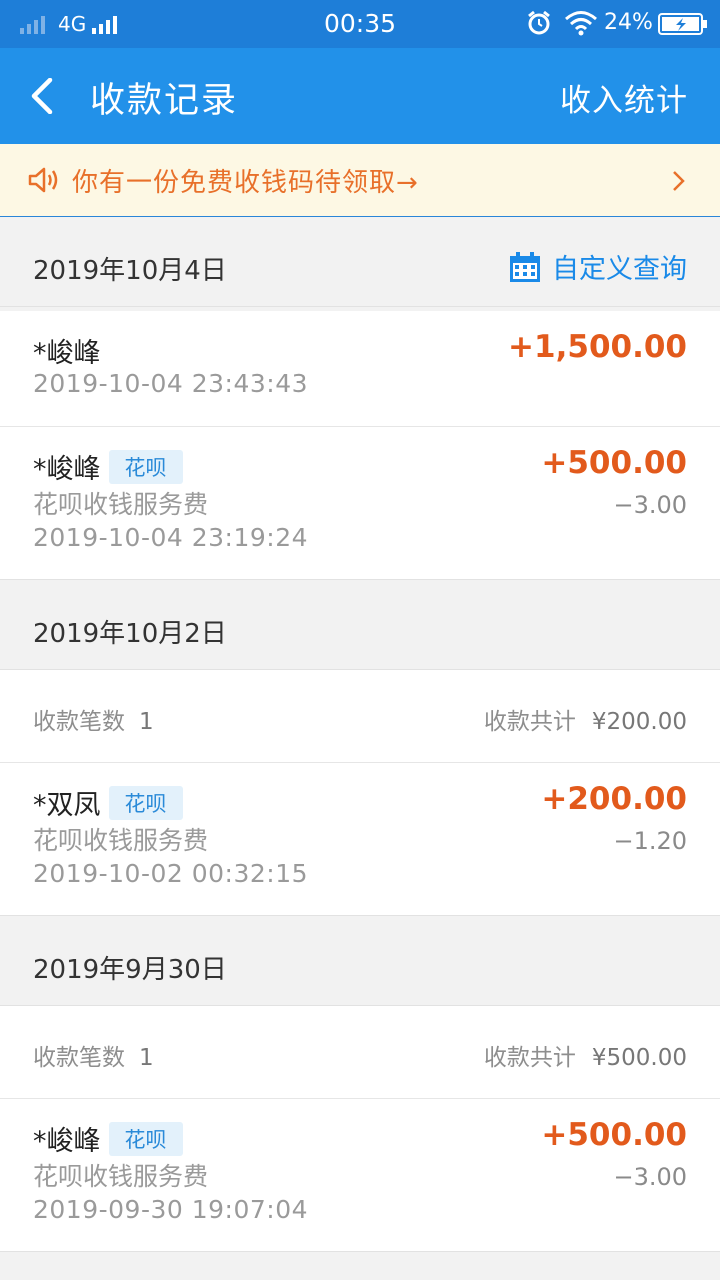 Image resolution: width=720 pixels, height=1280 pixels. I want to click on alarm-icon, so click(539, 22).